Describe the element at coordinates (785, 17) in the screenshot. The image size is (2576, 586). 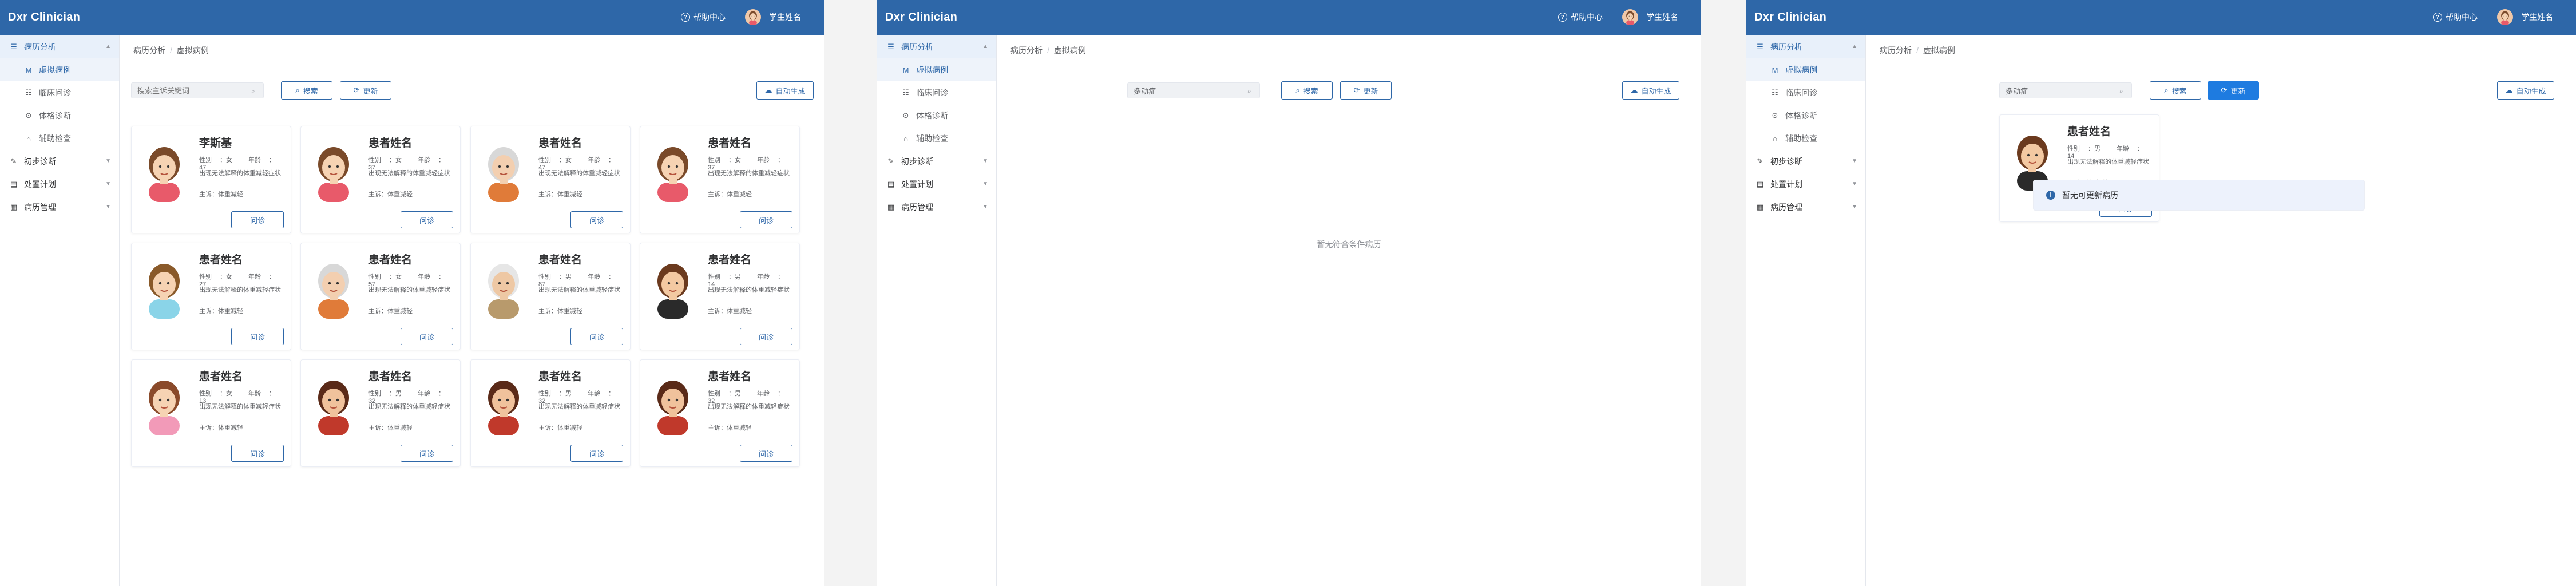
I see `user-name: 学生姓名` at that location.